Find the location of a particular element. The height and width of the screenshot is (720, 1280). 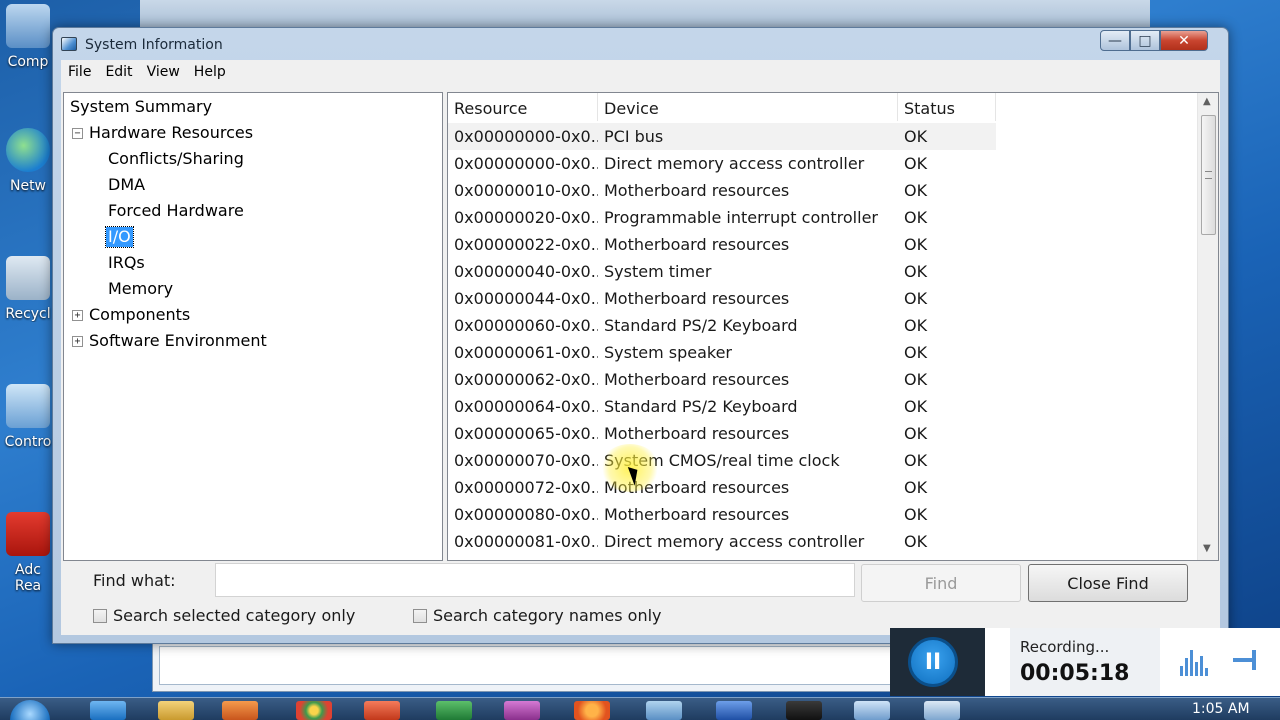

desktop-icon-network: Netw is located at coordinates (28, 161).